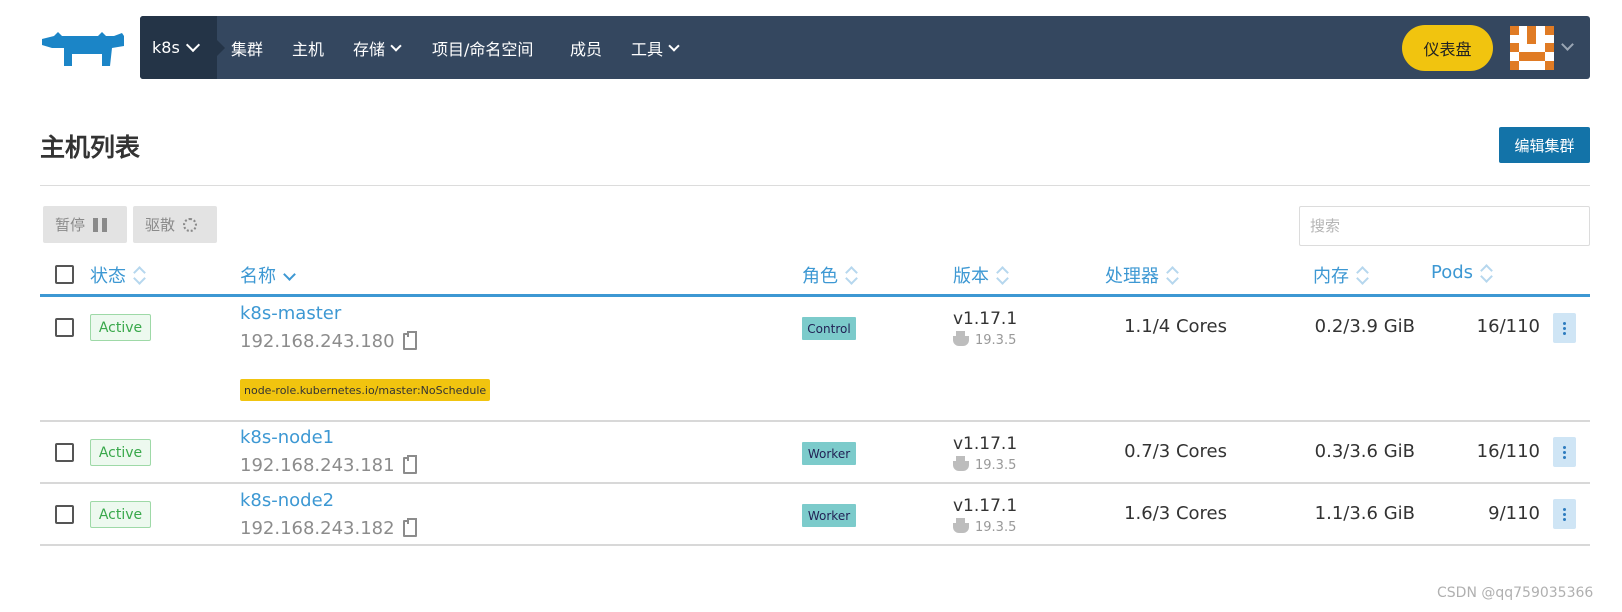  Describe the element at coordinates (317, 465) in the screenshot. I see `ip-text: 192.168.243.181` at that location.